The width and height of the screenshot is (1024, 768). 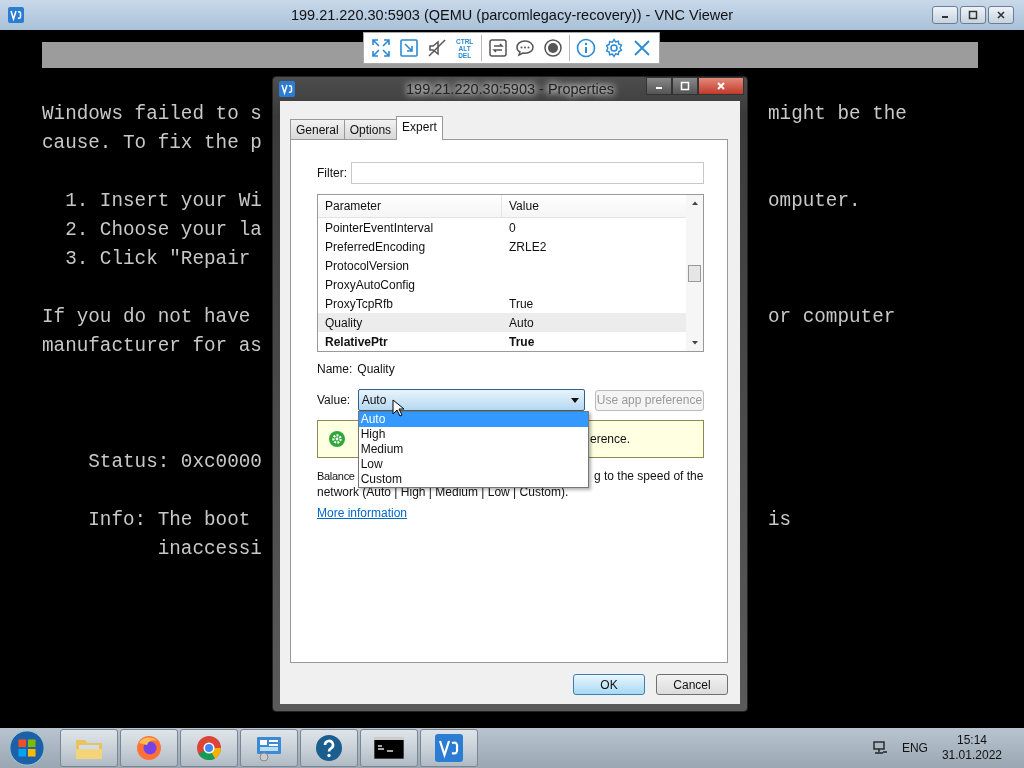 I want to click on record-icon, so click(x=553, y=48).